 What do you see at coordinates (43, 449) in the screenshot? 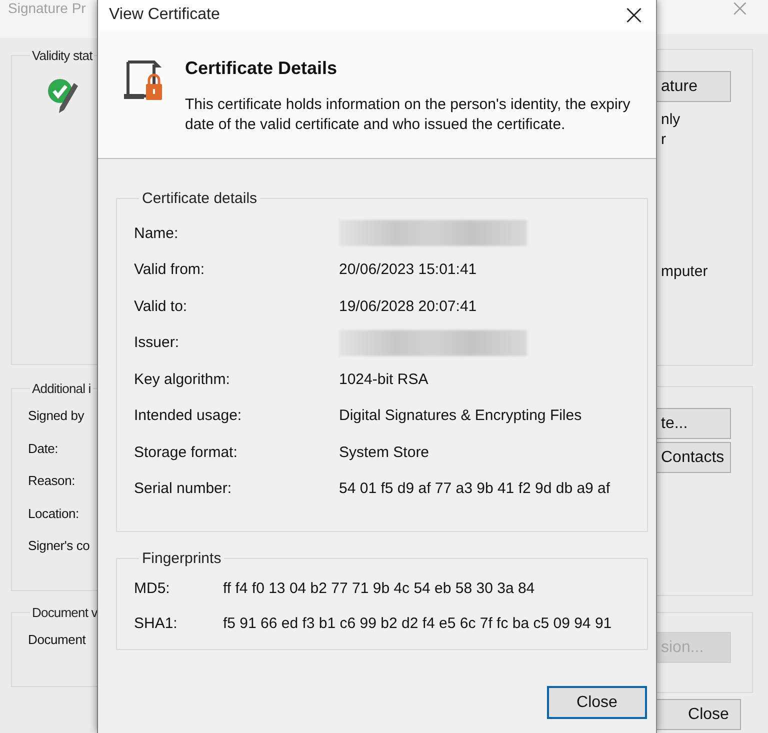
I see `field-label: Date:` at bounding box center [43, 449].